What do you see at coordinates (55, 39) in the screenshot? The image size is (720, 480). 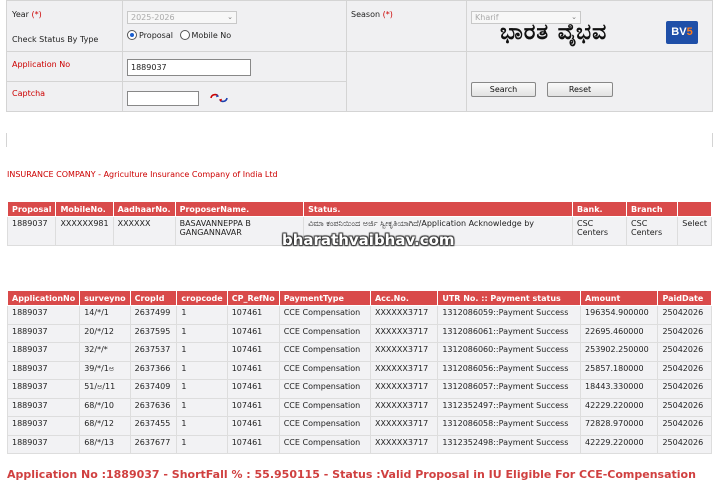 I see `check-status-label: Check Status By Type` at bounding box center [55, 39].